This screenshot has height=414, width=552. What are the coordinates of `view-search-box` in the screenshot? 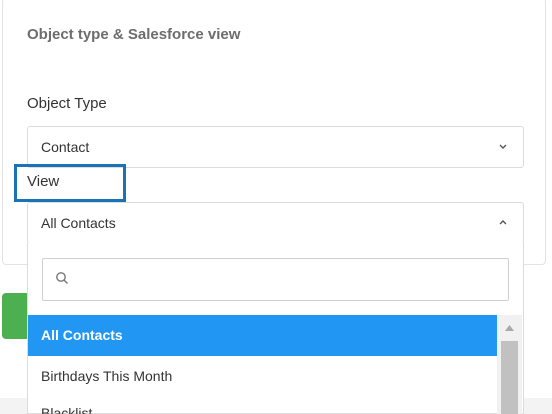 It's located at (275, 279).